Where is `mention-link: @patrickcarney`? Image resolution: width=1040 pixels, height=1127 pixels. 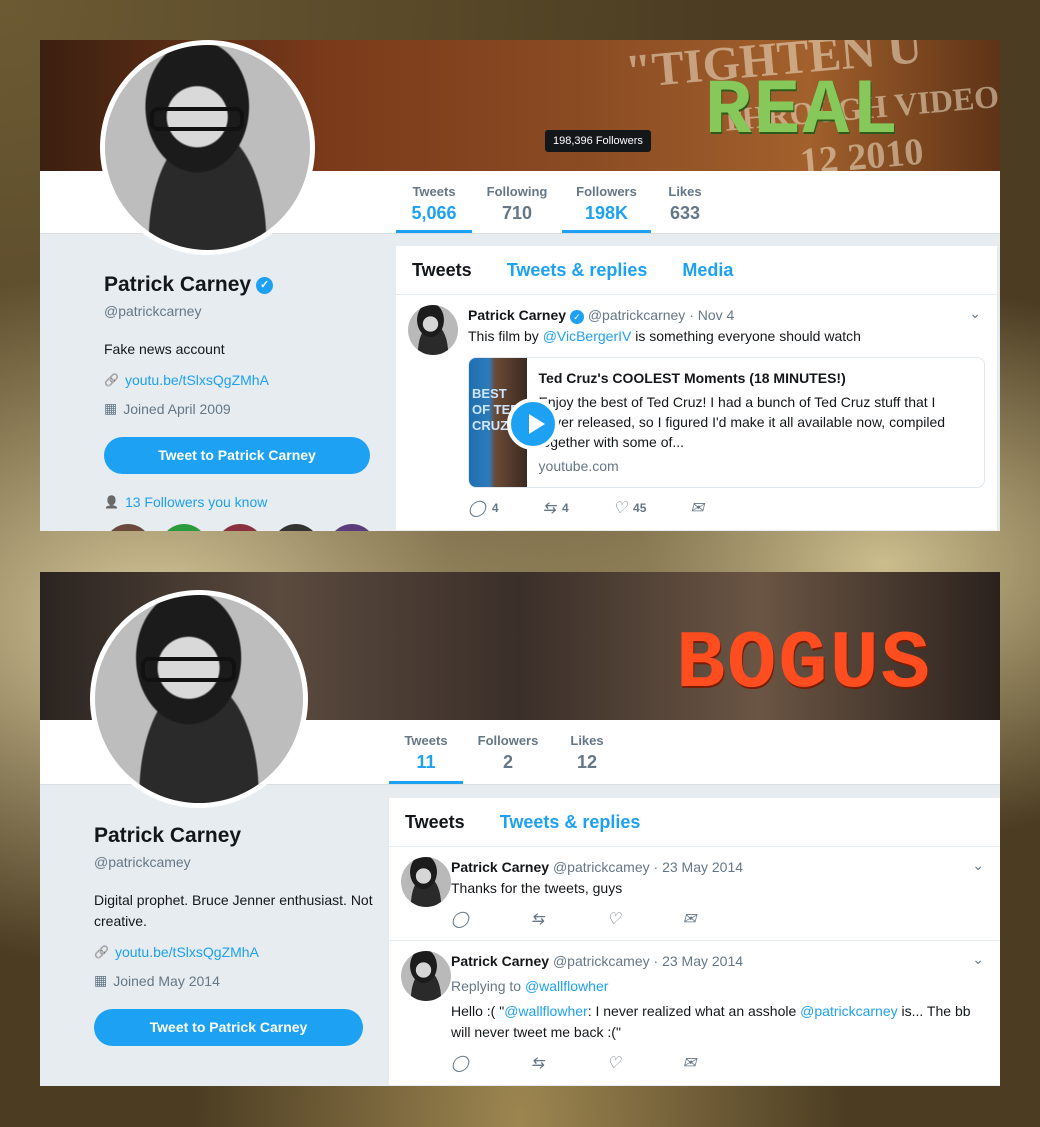
mention-link: @patrickcarney is located at coordinates (848, 1011).